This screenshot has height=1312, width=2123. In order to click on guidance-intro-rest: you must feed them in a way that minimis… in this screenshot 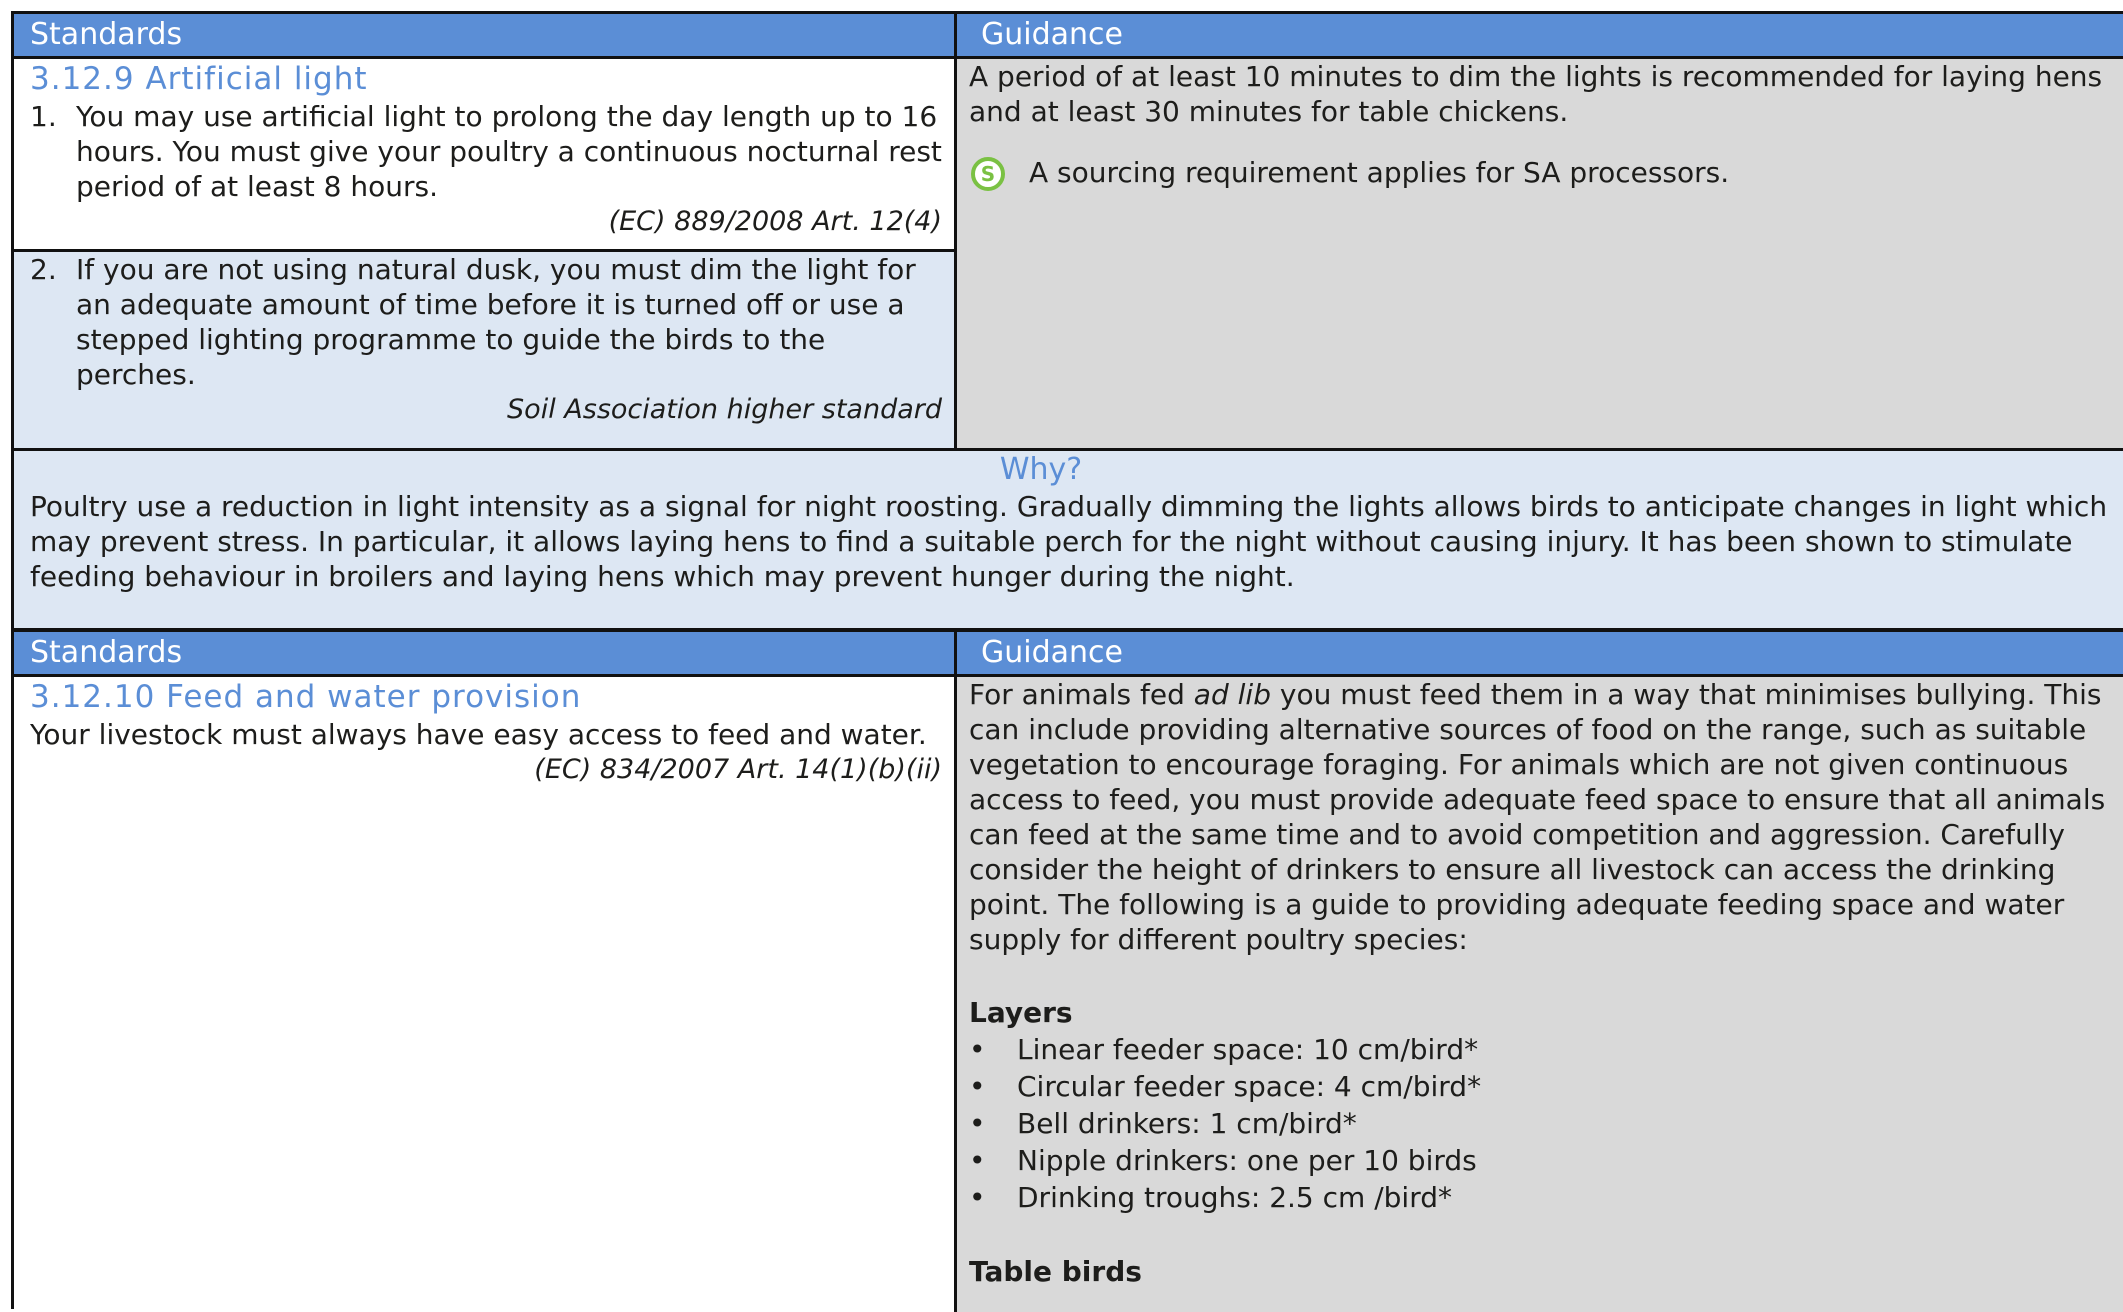, I will do `click(1537, 817)`.